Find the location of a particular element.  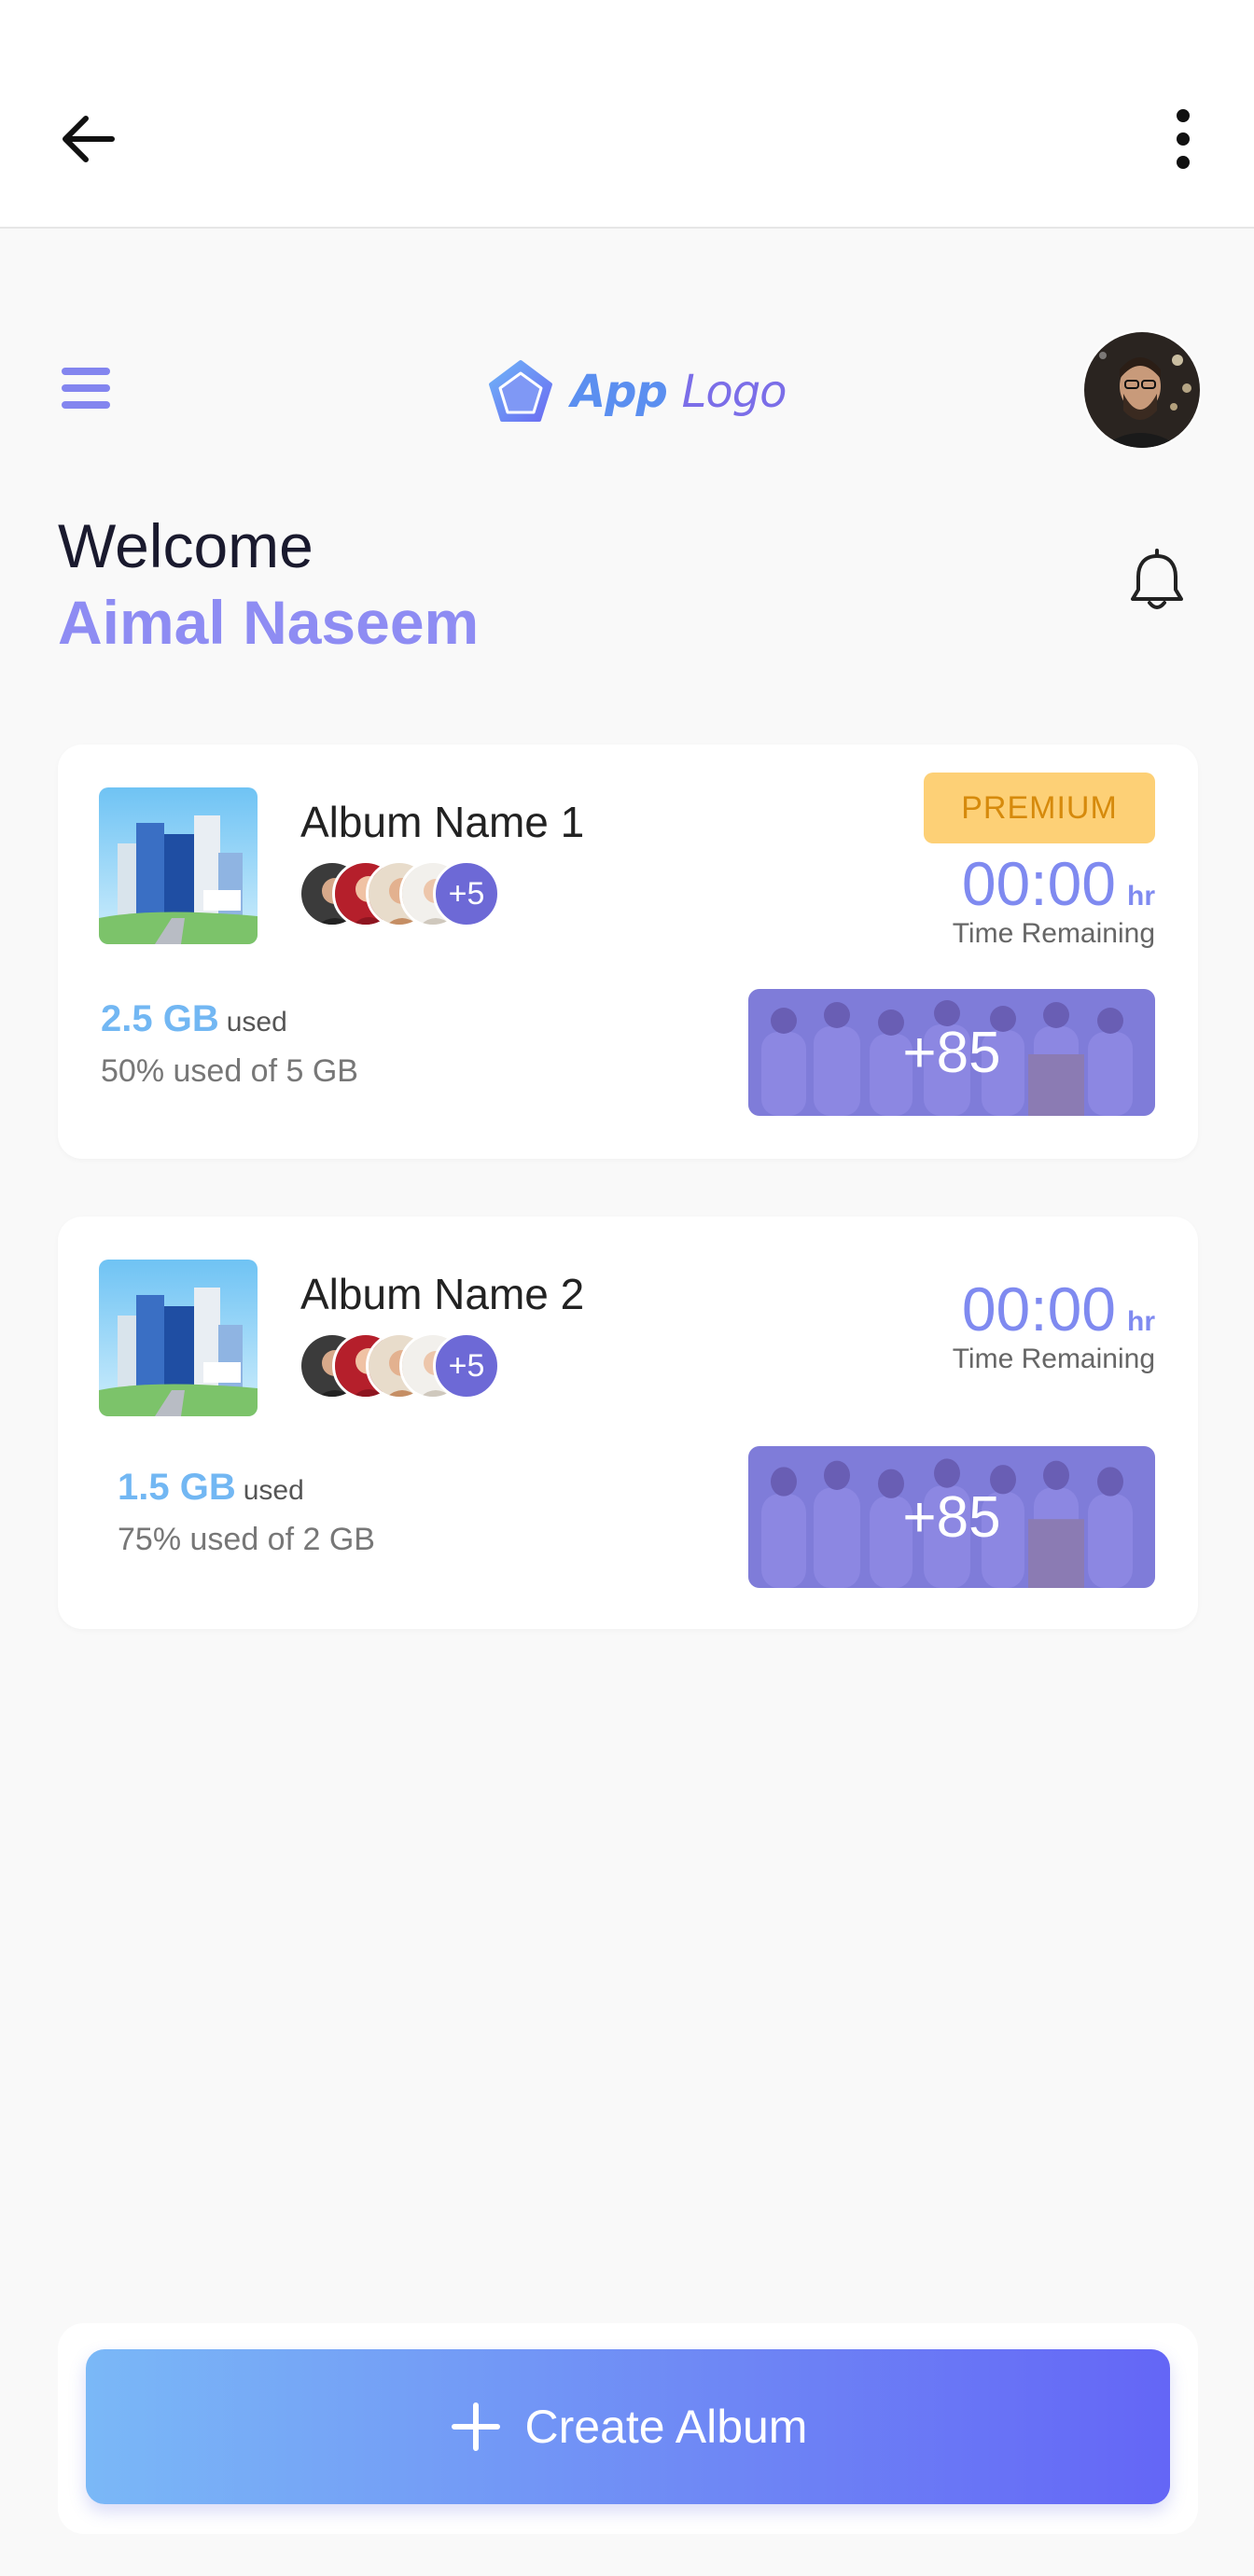

plus-icon is located at coordinates (476, 2426).